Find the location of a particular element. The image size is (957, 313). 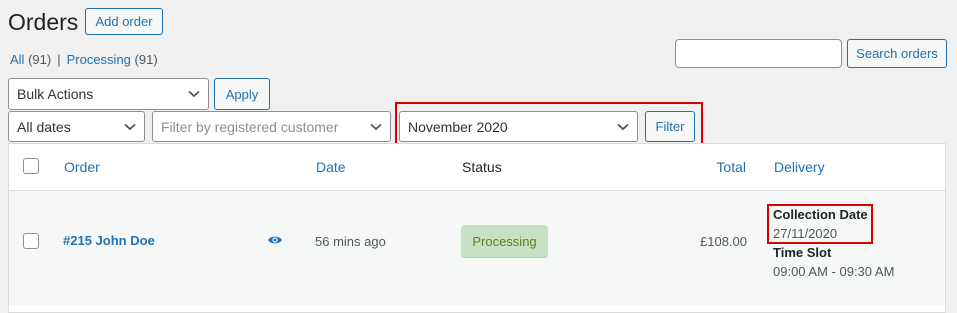

time-slot-label: Time Slot is located at coordinates (802, 252).